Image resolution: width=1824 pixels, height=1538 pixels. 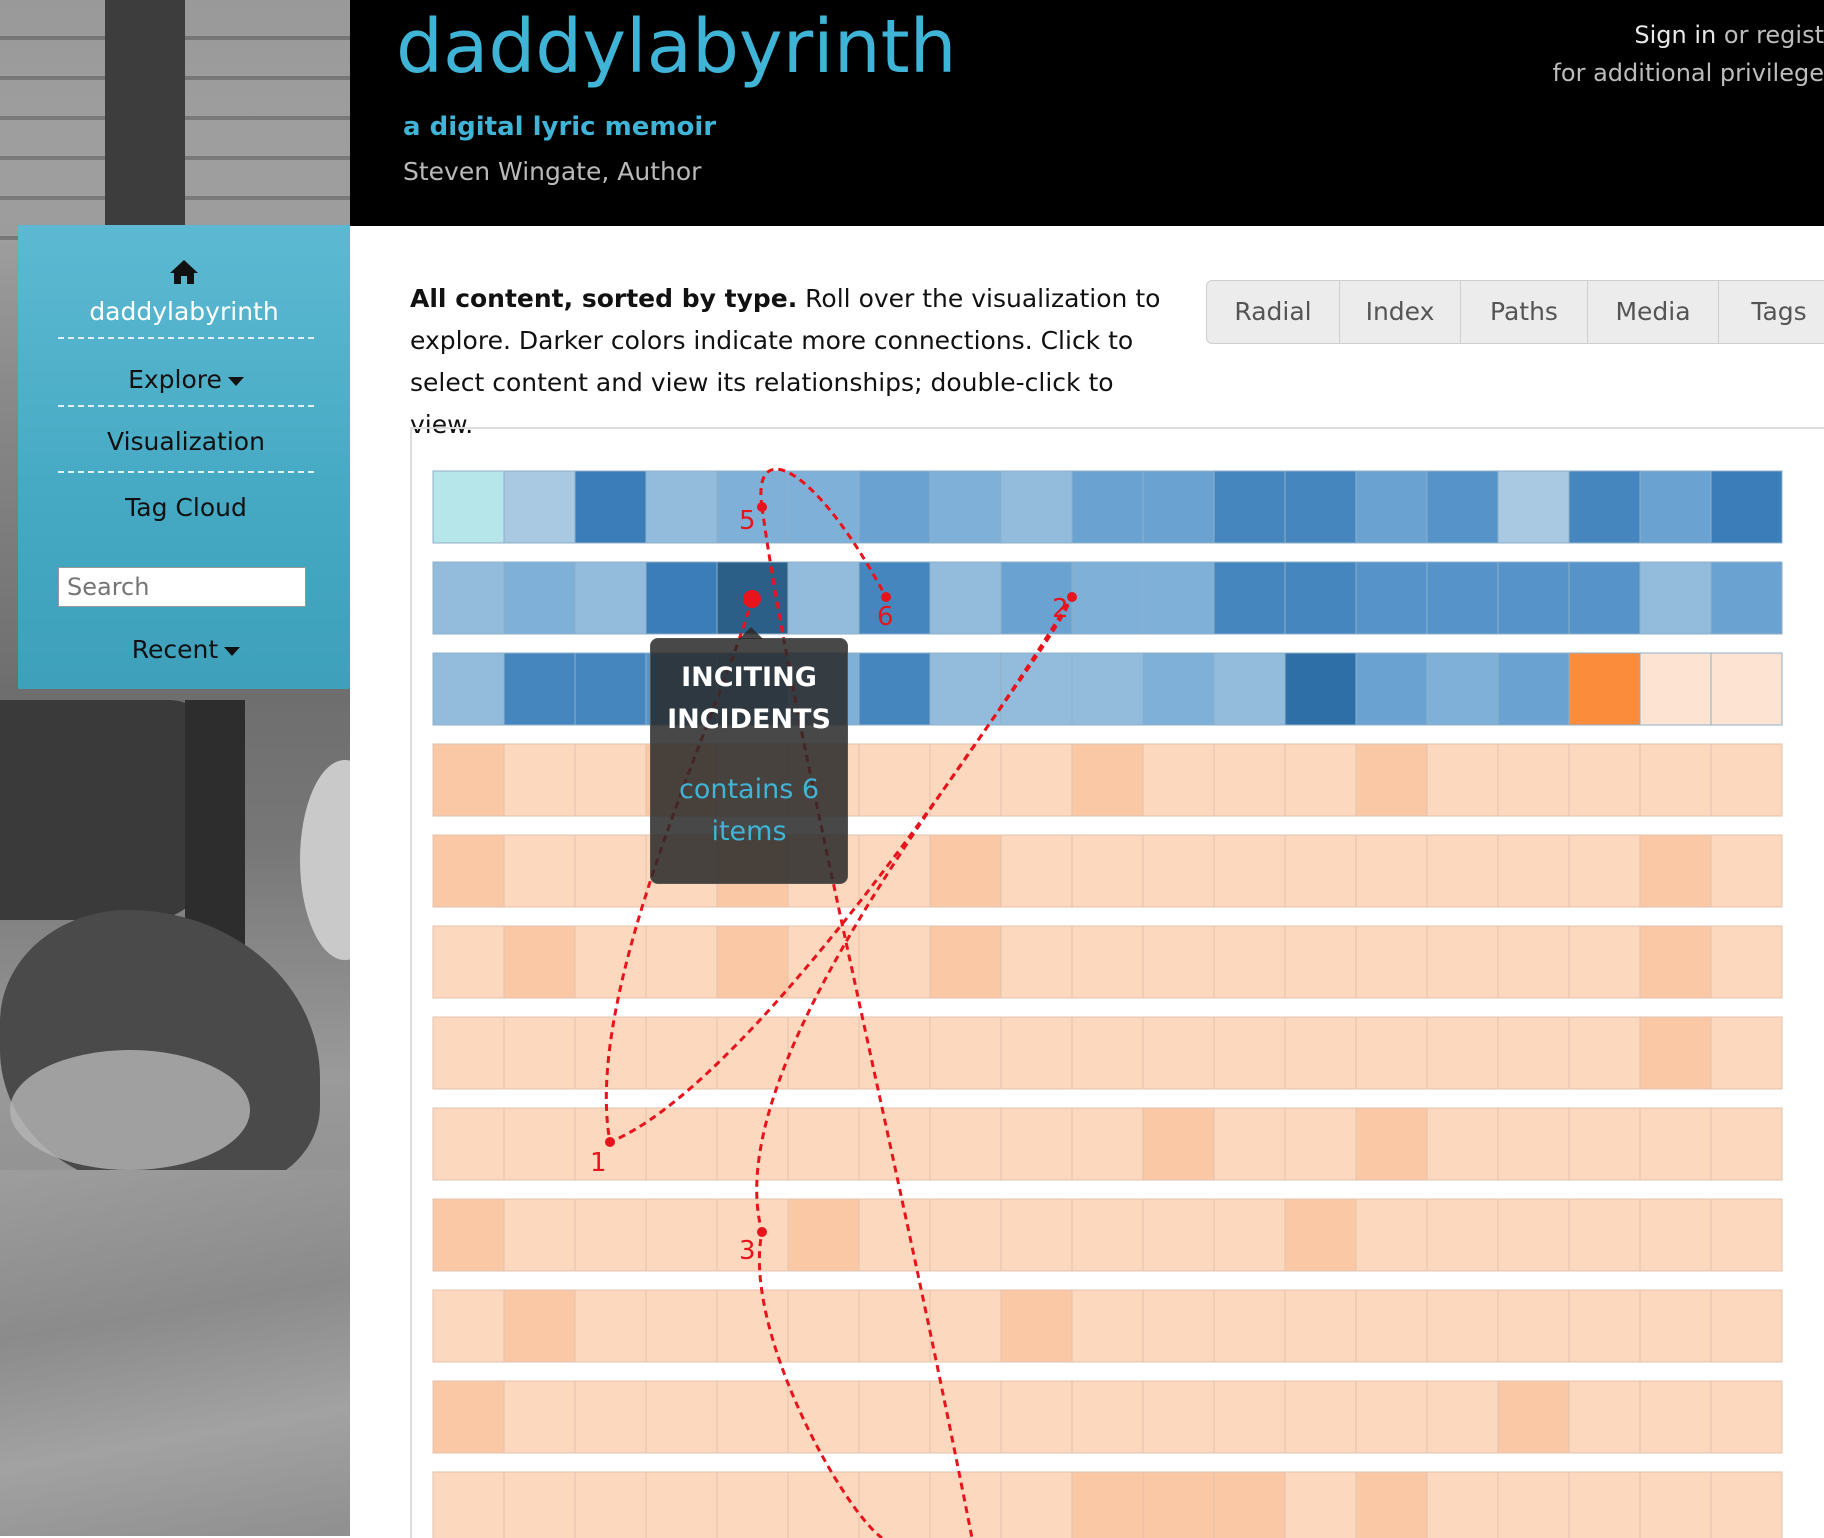 What do you see at coordinates (1771, 312) in the screenshot?
I see `tab-tags: Tags` at bounding box center [1771, 312].